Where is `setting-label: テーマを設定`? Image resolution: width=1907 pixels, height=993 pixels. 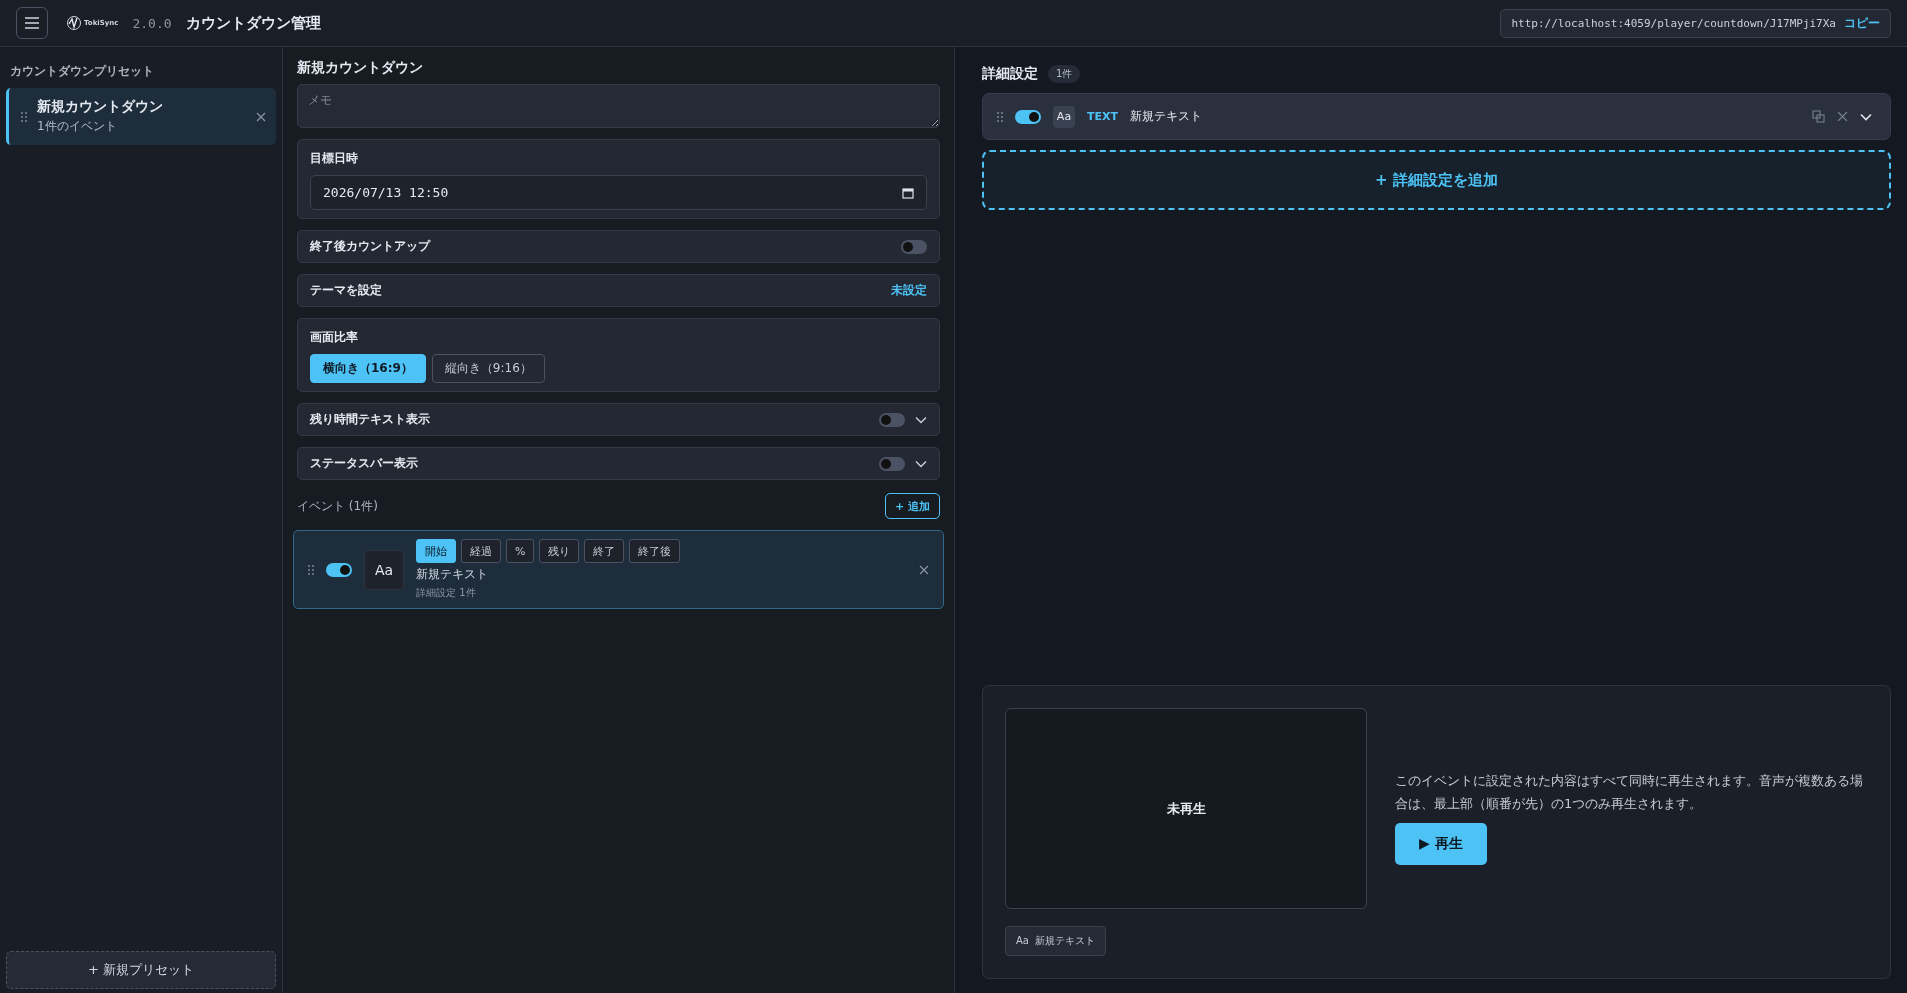 setting-label: テーマを設定 is located at coordinates (346, 290).